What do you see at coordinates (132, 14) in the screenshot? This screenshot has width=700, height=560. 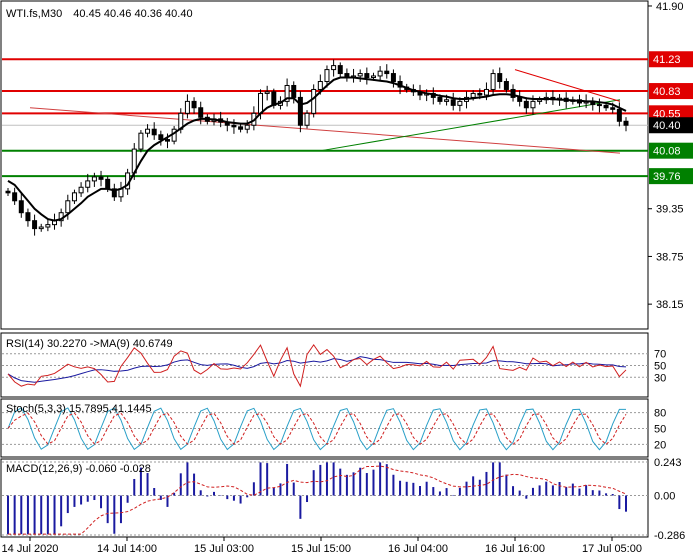 I see `ohlc-values: 40.45 40.46 40.36 40.40` at bounding box center [132, 14].